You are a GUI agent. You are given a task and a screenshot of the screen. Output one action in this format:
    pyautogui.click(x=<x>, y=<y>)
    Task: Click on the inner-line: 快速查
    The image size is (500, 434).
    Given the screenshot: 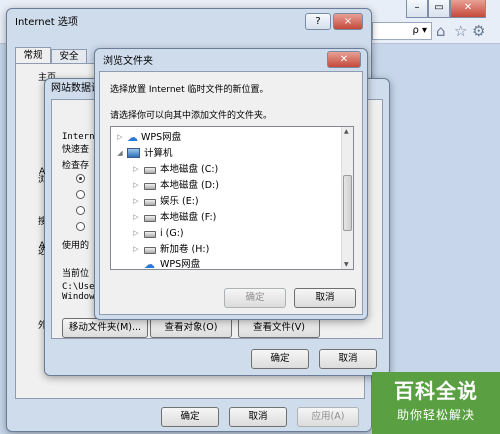 What is the action you would take?
    pyautogui.click(x=76, y=150)
    